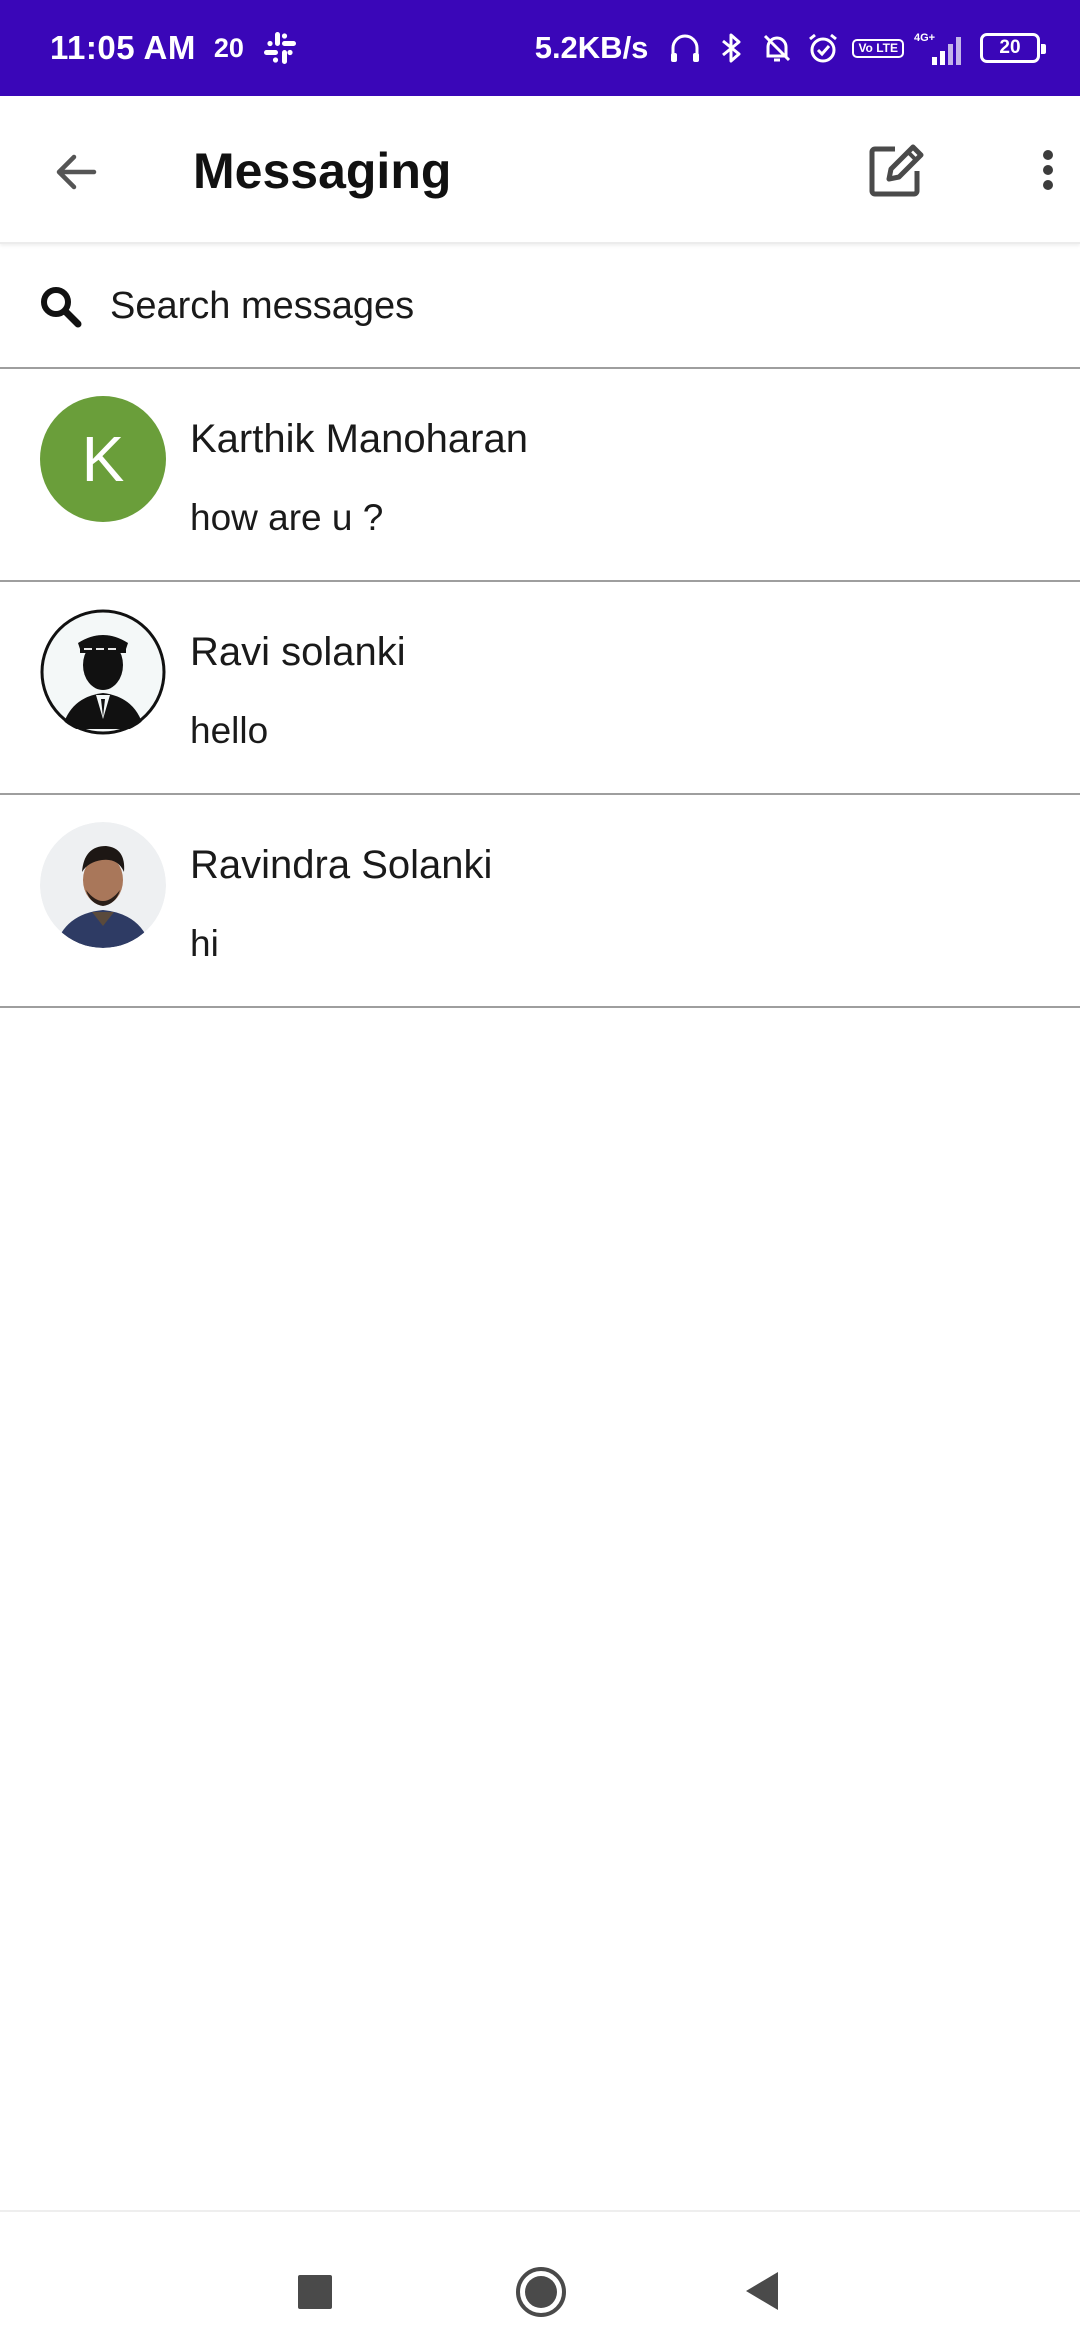 Image resolution: width=1080 pixels, height=2340 pixels. Describe the element at coordinates (61, 307) in the screenshot. I see `search-icon` at that location.